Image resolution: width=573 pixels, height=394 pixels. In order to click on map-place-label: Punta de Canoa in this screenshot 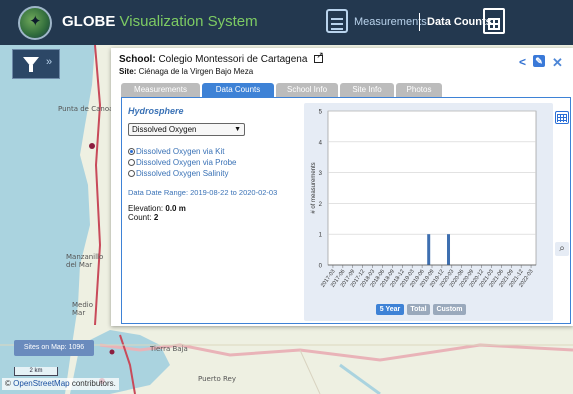, I will do `click(86, 109)`.